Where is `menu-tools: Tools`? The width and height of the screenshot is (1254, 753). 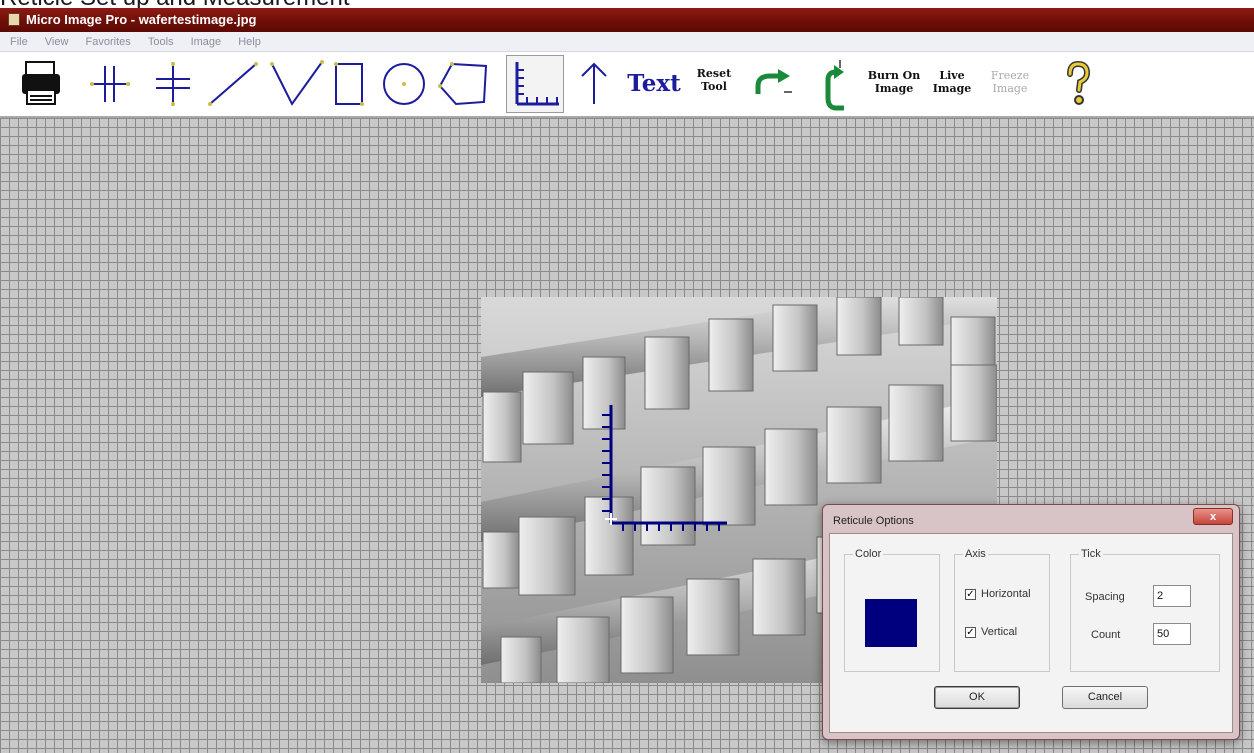 menu-tools: Tools is located at coordinates (161, 42).